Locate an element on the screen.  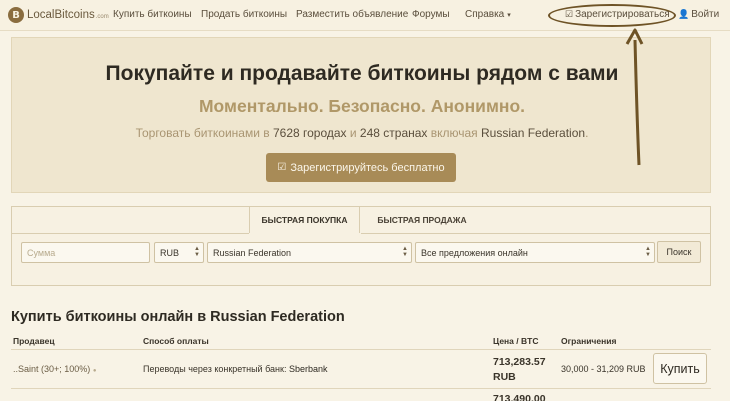
buy-button: Купить is located at coordinates (680, 368).